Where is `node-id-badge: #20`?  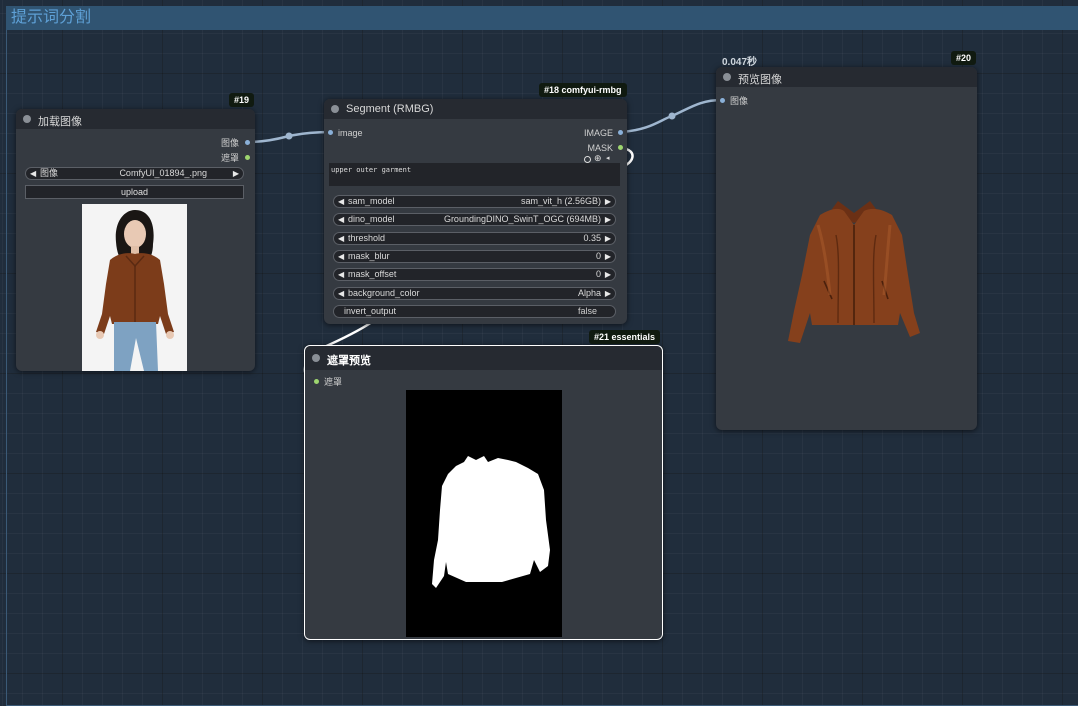 node-id-badge: #20 is located at coordinates (964, 58).